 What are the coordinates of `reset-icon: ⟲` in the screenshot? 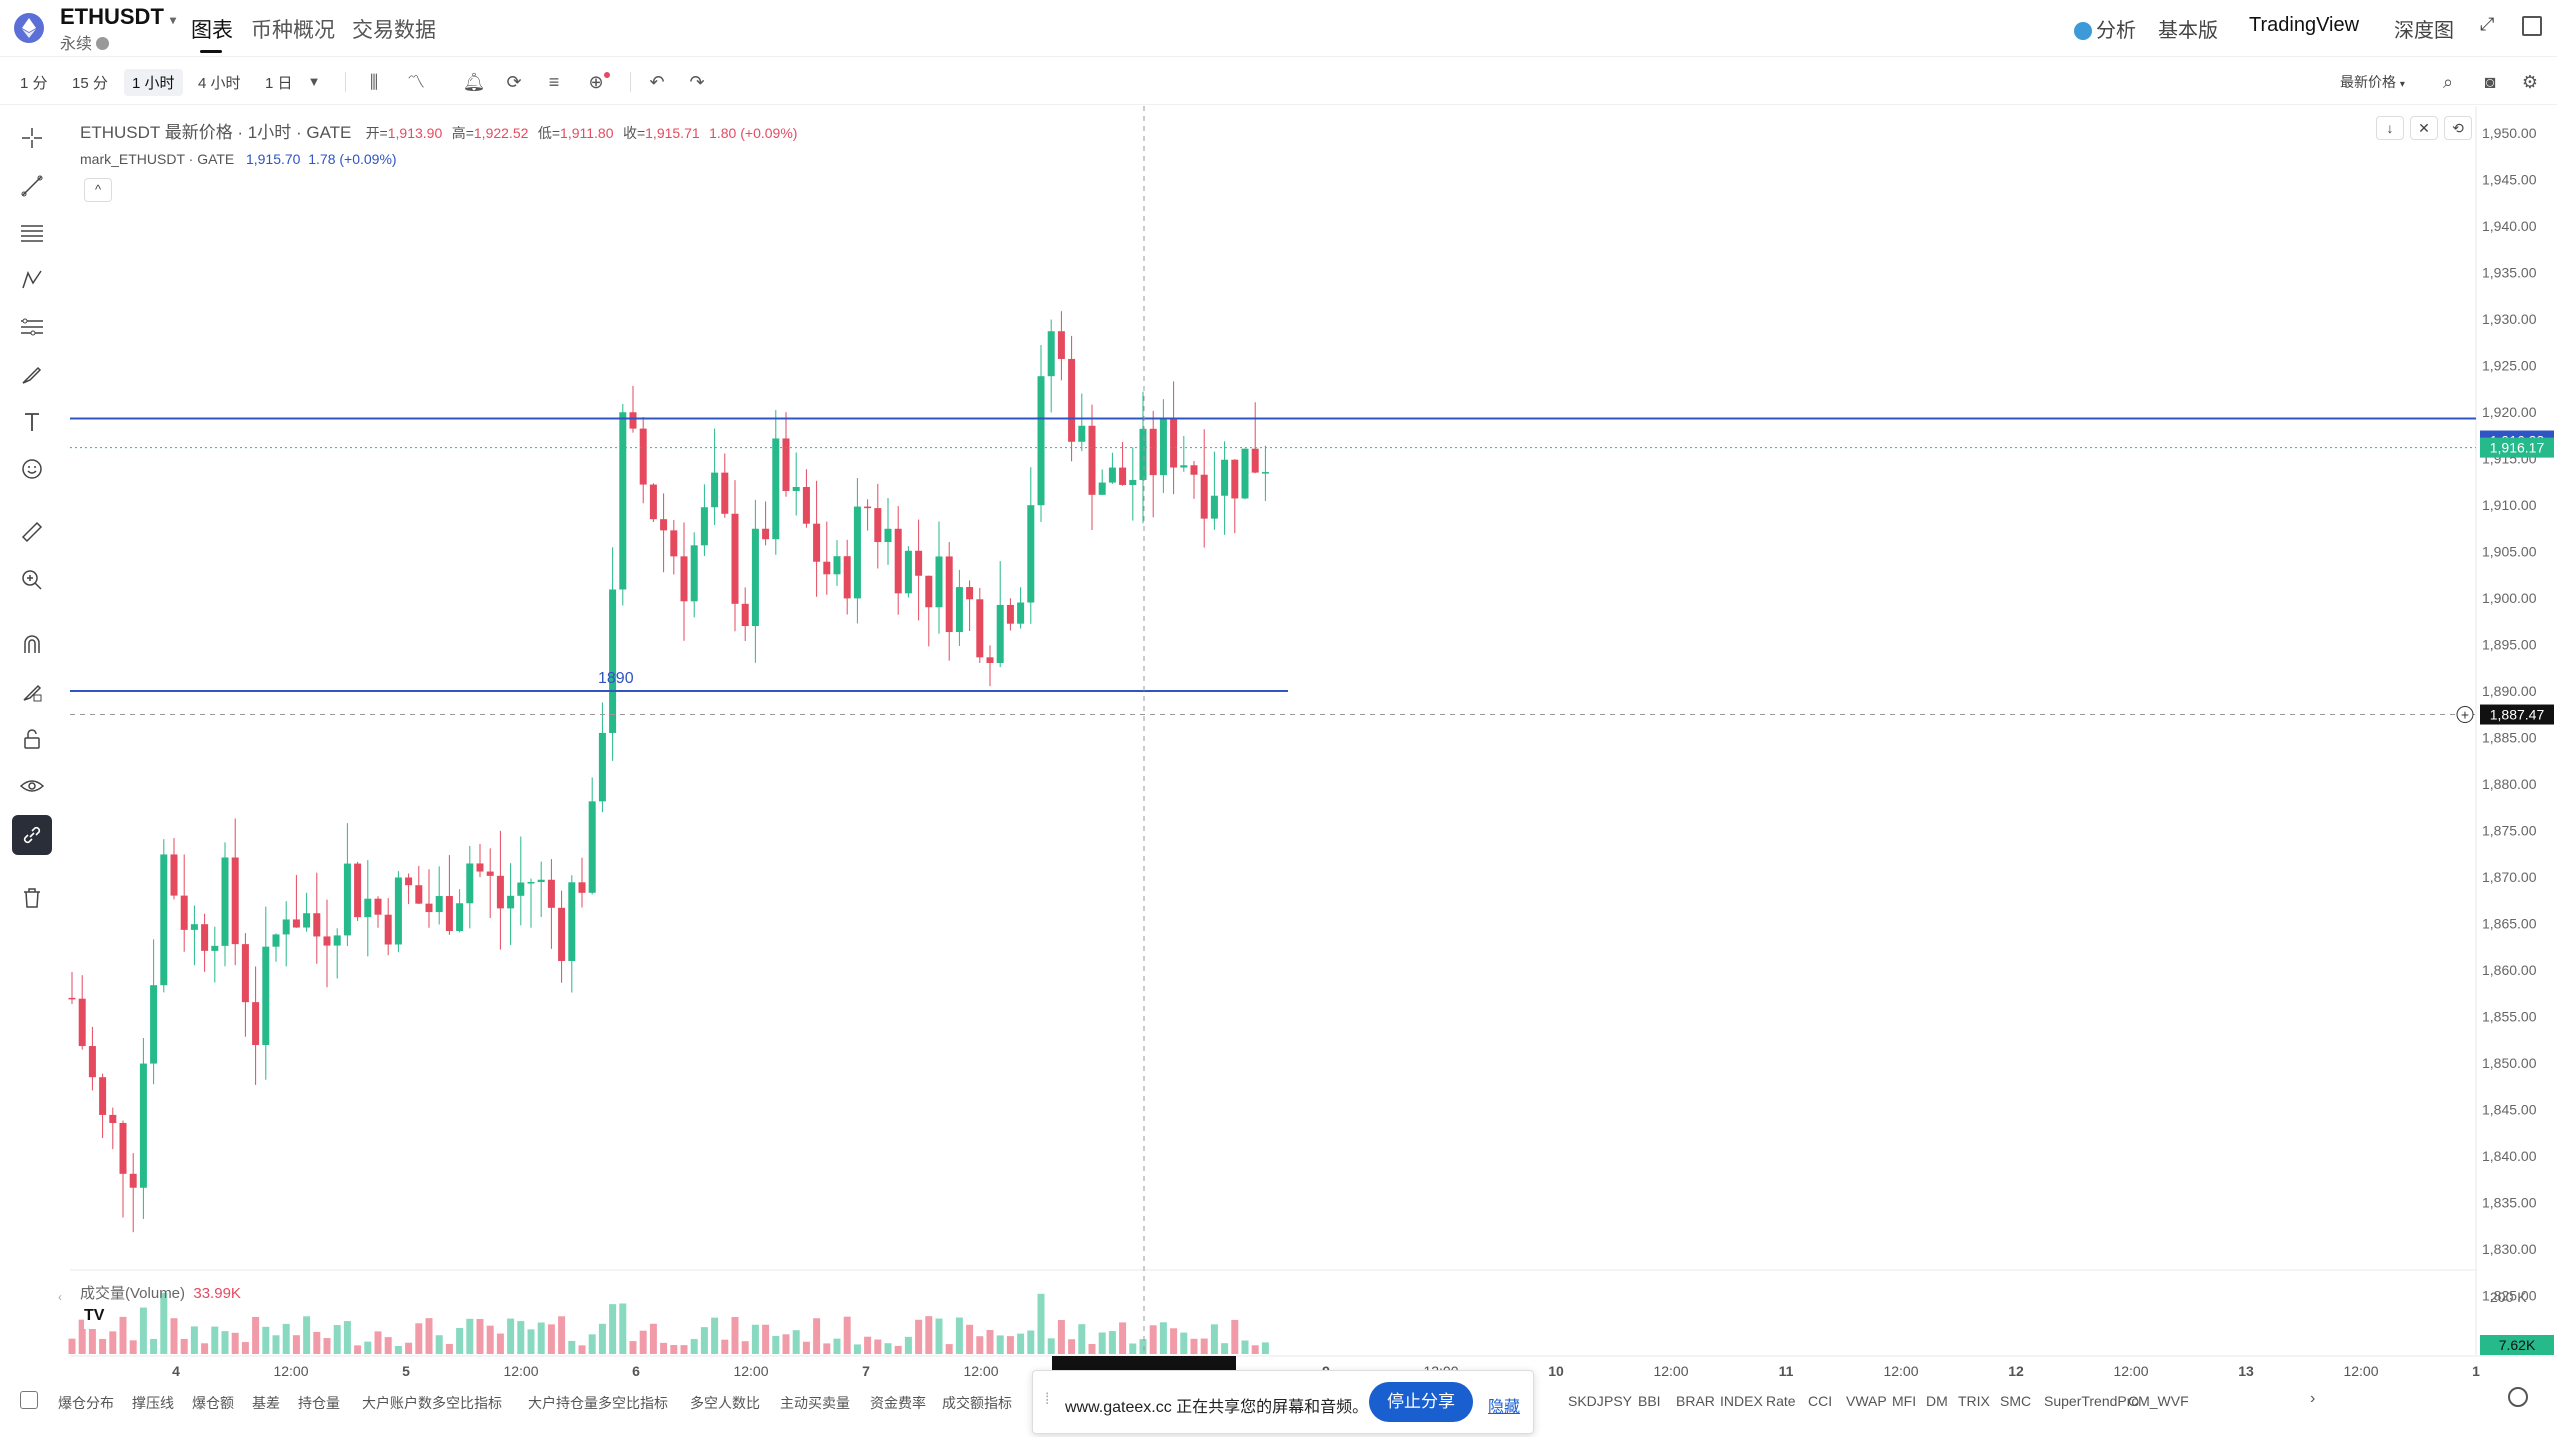 It's located at (2458, 128).